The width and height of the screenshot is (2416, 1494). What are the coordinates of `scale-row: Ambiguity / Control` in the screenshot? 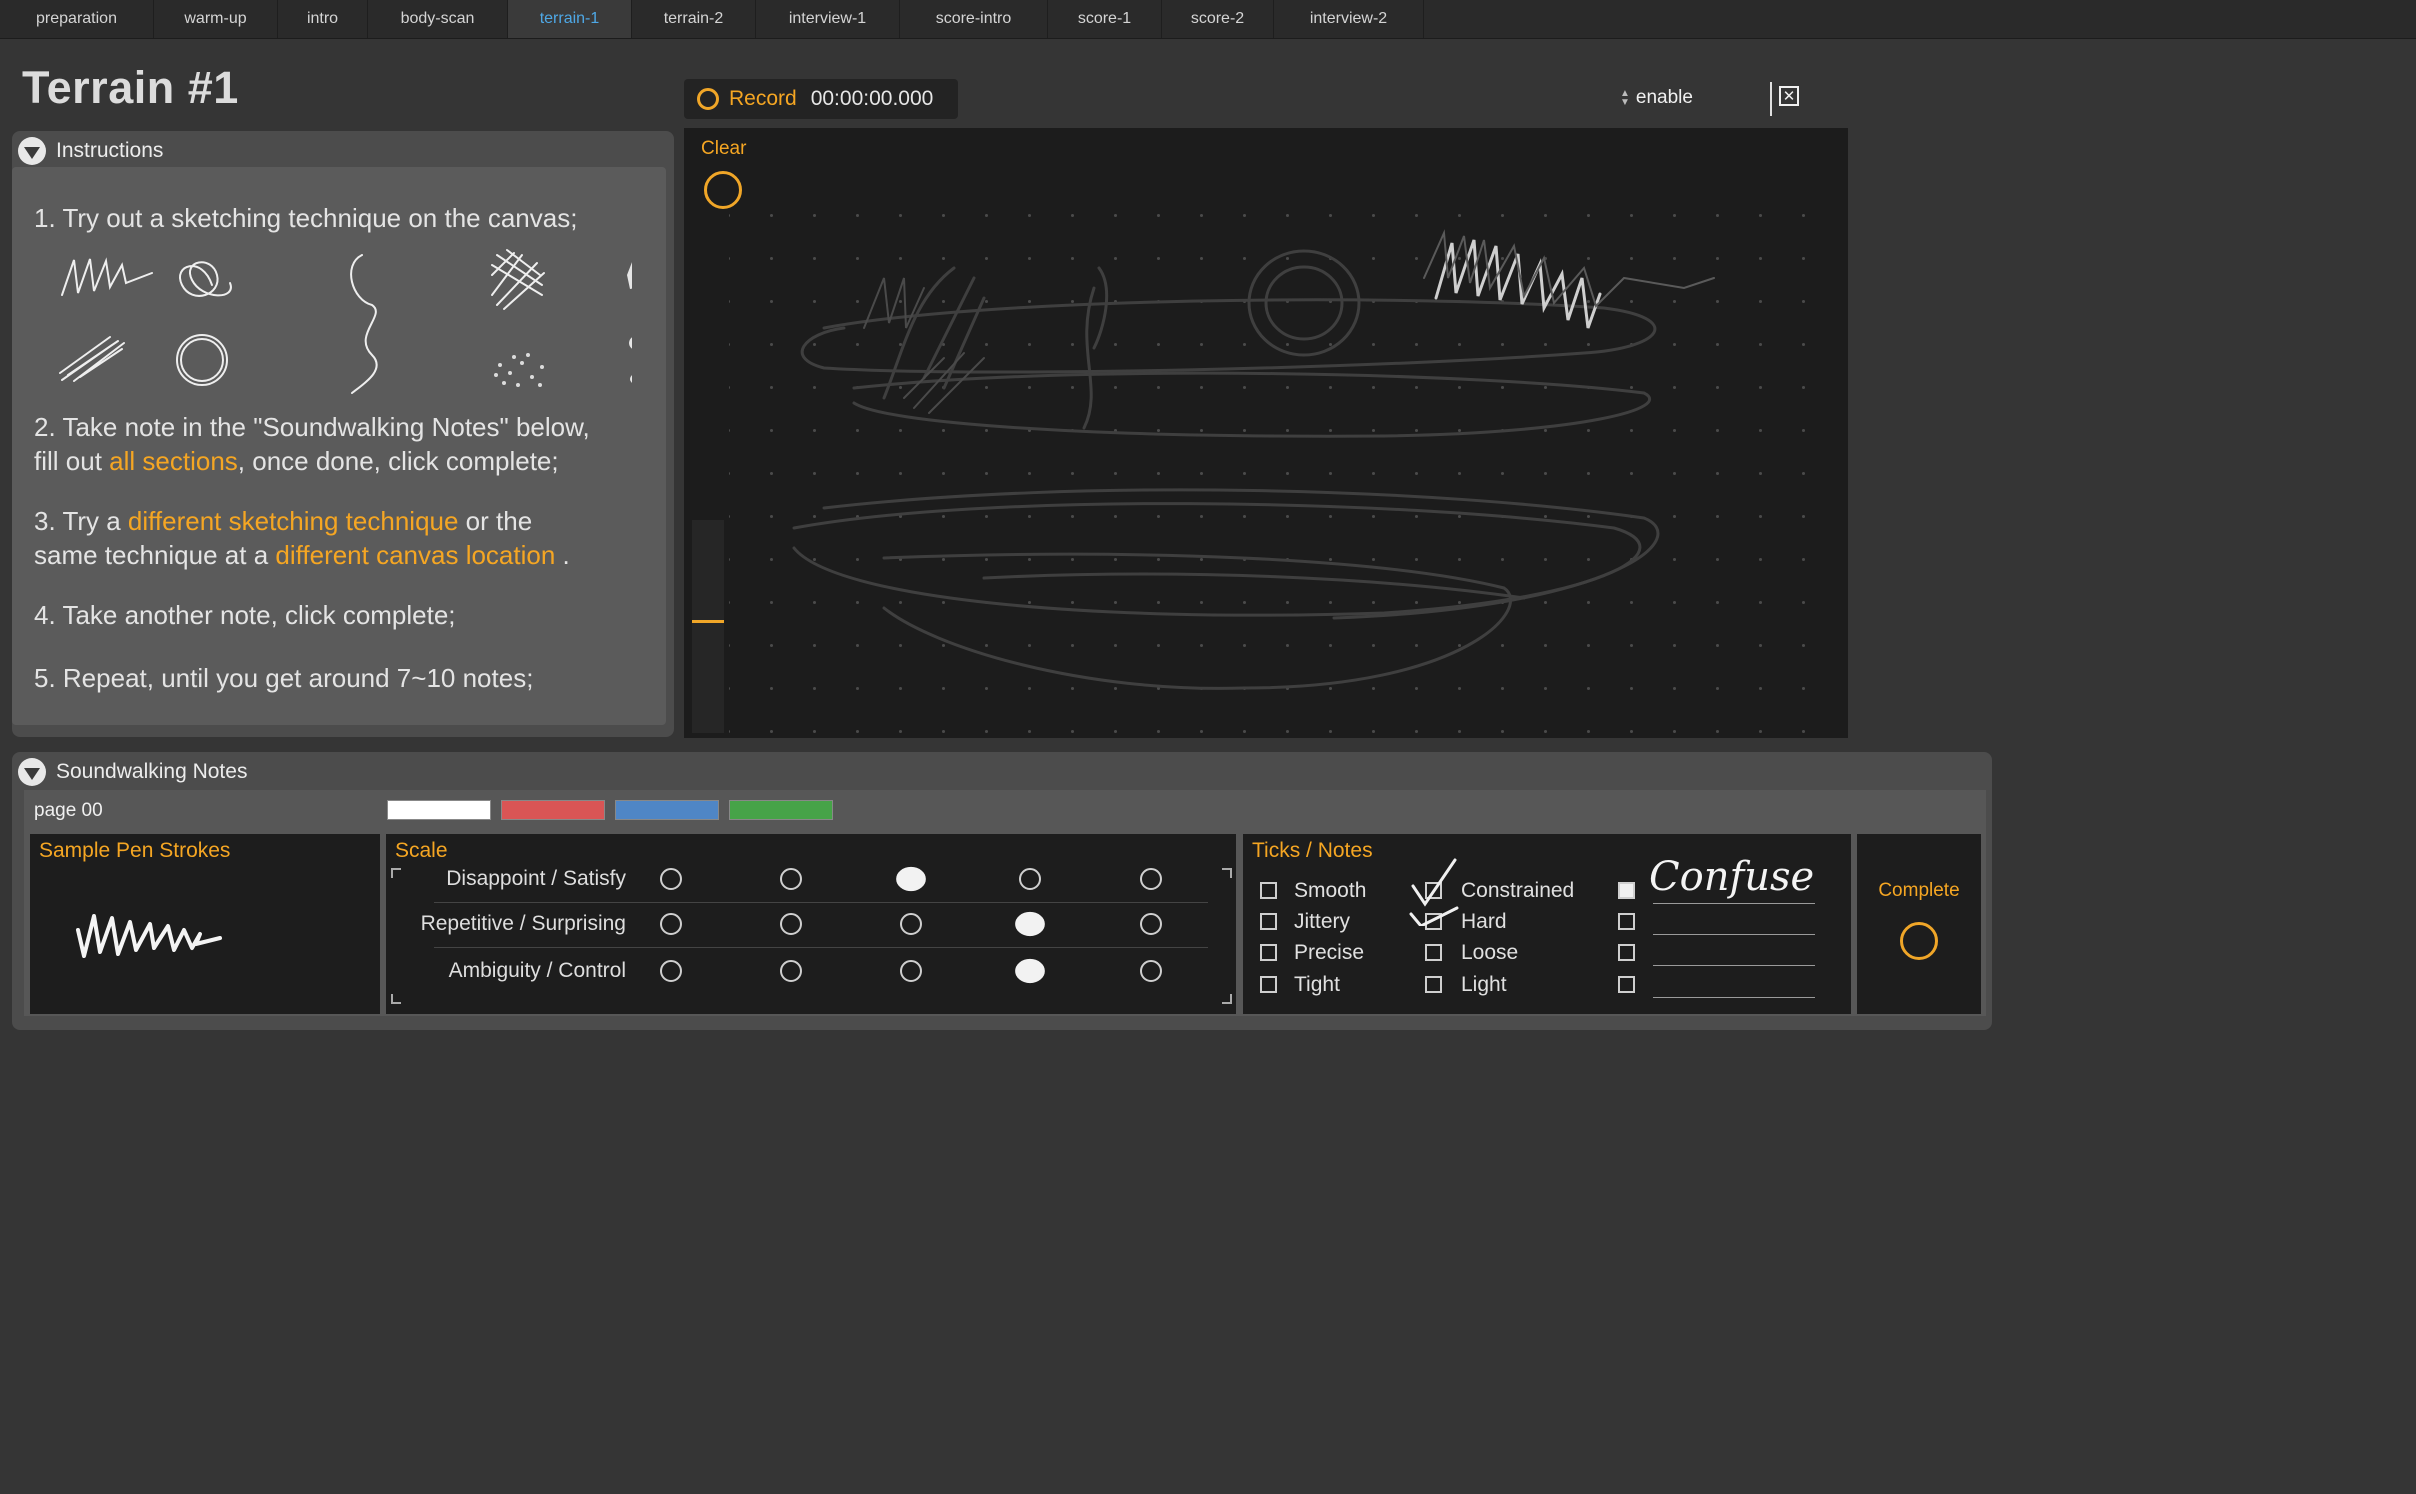 It's located at (811, 971).